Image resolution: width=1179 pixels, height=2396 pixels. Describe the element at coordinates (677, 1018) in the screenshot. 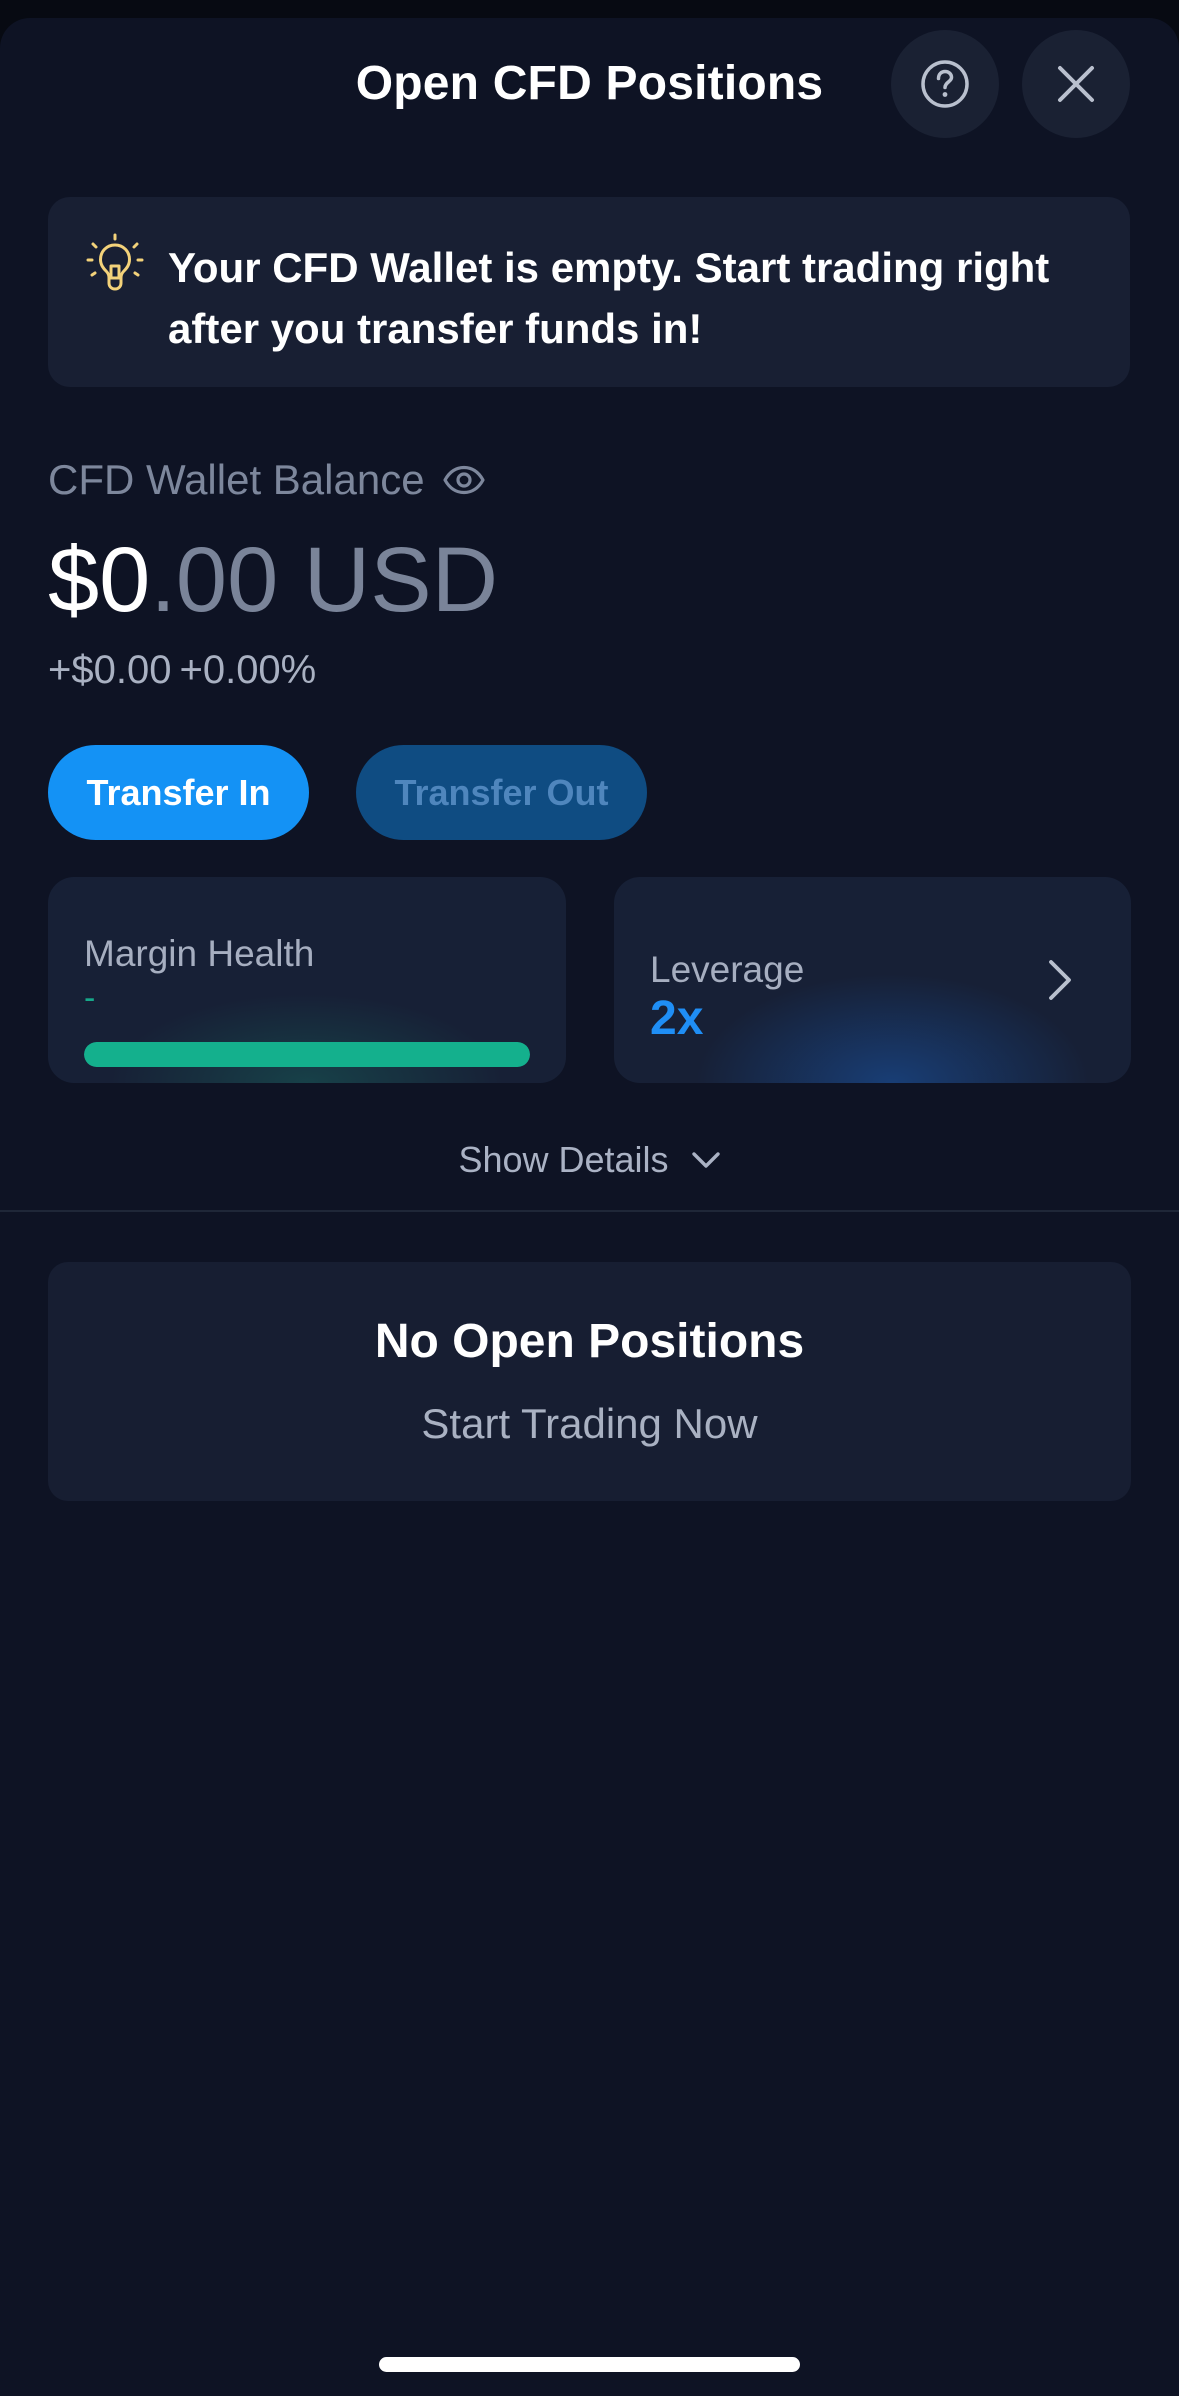

I see `leverage-value: 2x` at that location.